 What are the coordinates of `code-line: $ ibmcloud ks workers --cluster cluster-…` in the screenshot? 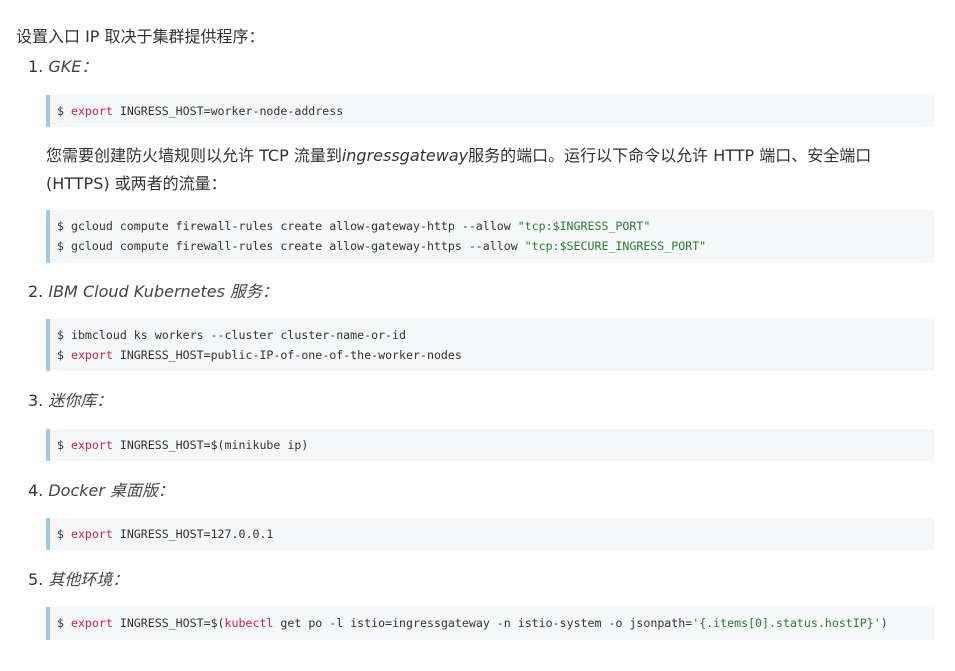 It's located at (232, 335).